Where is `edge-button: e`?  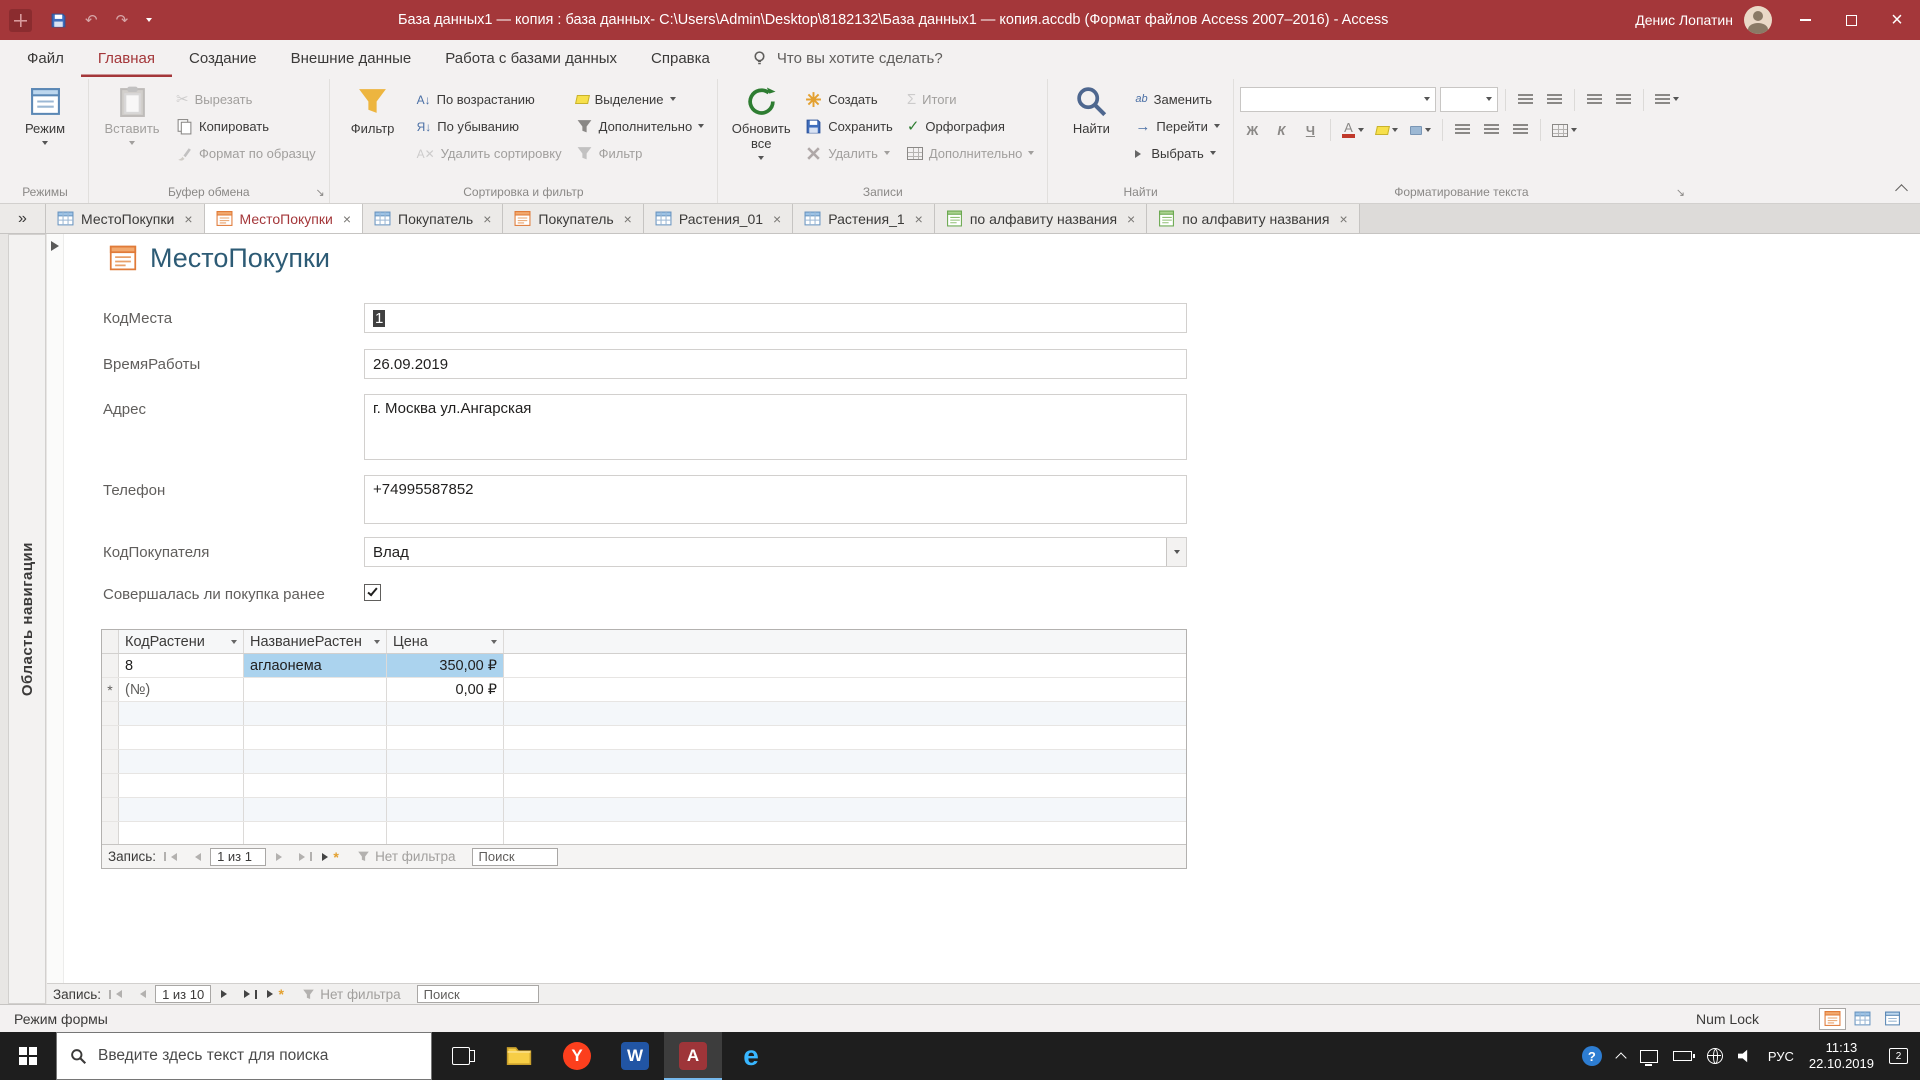 edge-button: e is located at coordinates (751, 1056).